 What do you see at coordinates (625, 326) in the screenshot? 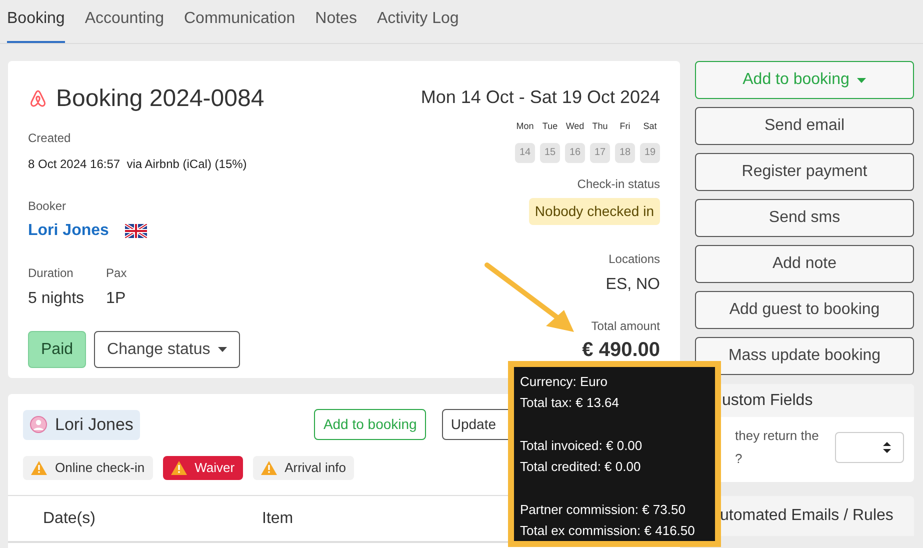
I see `total-amount-label: Total amount` at bounding box center [625, 326].